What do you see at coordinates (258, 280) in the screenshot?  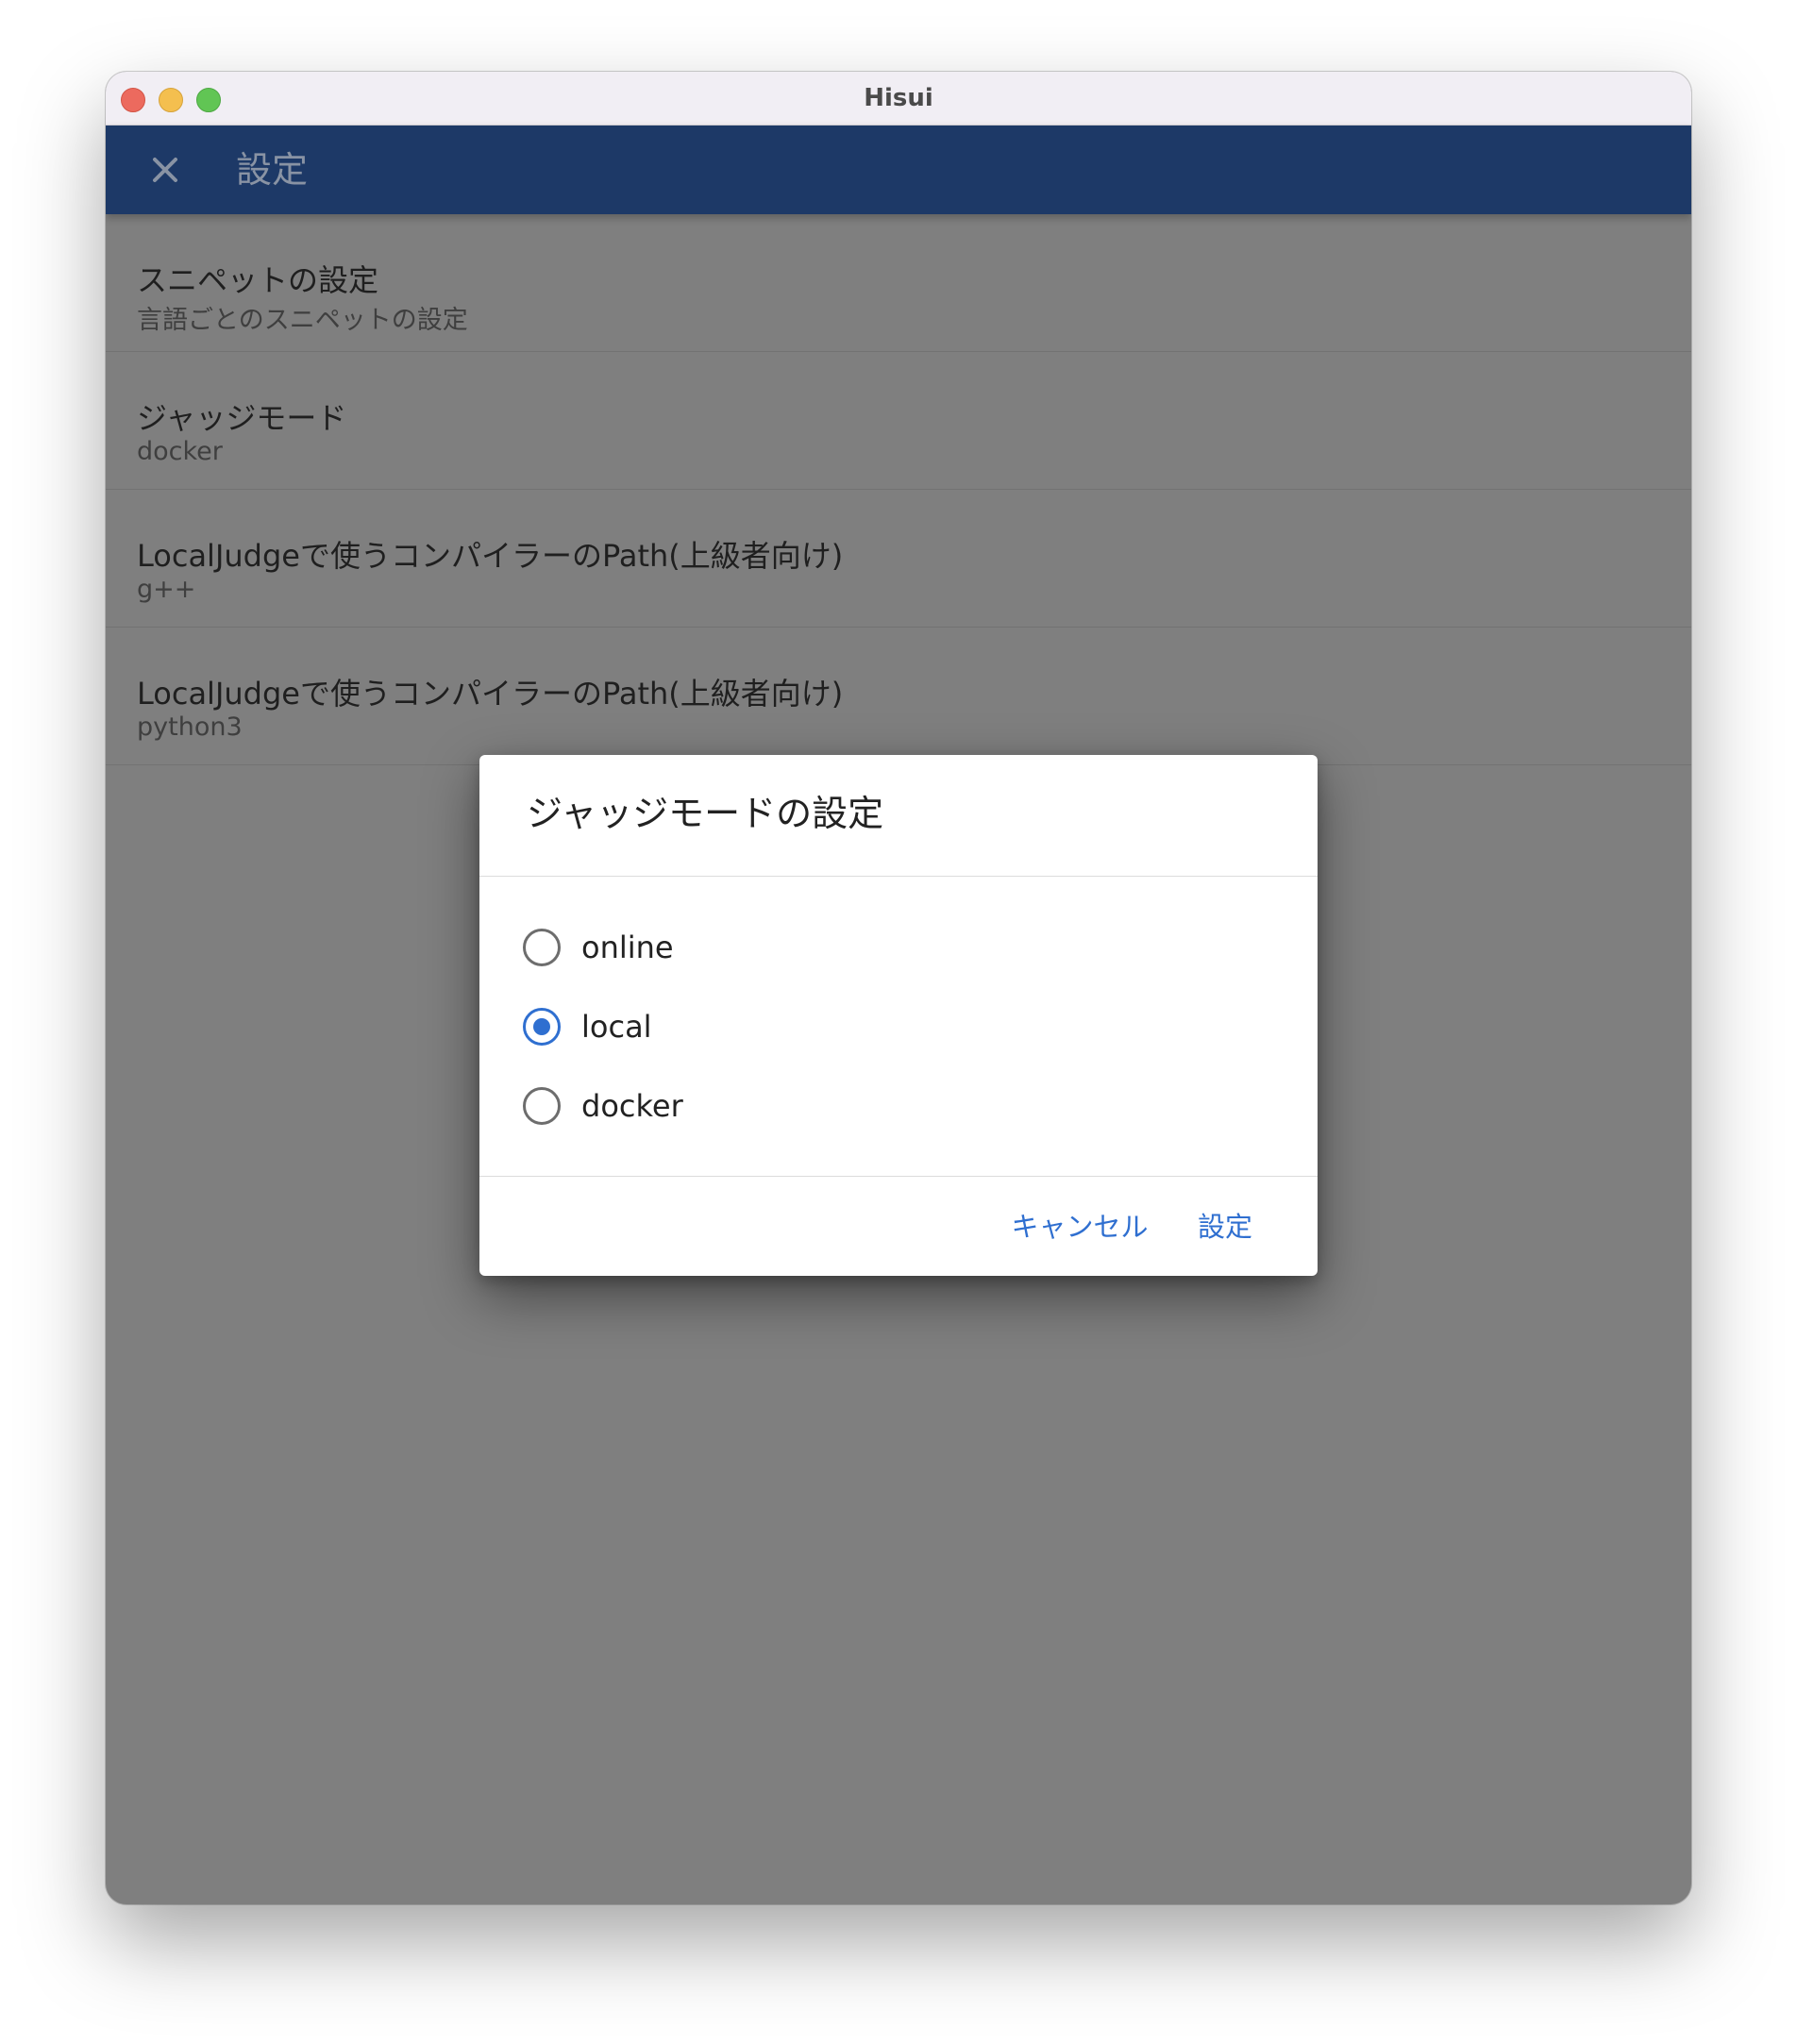 I see `settings-item-title: スニペットの設定` at bounding box center [258, 280].